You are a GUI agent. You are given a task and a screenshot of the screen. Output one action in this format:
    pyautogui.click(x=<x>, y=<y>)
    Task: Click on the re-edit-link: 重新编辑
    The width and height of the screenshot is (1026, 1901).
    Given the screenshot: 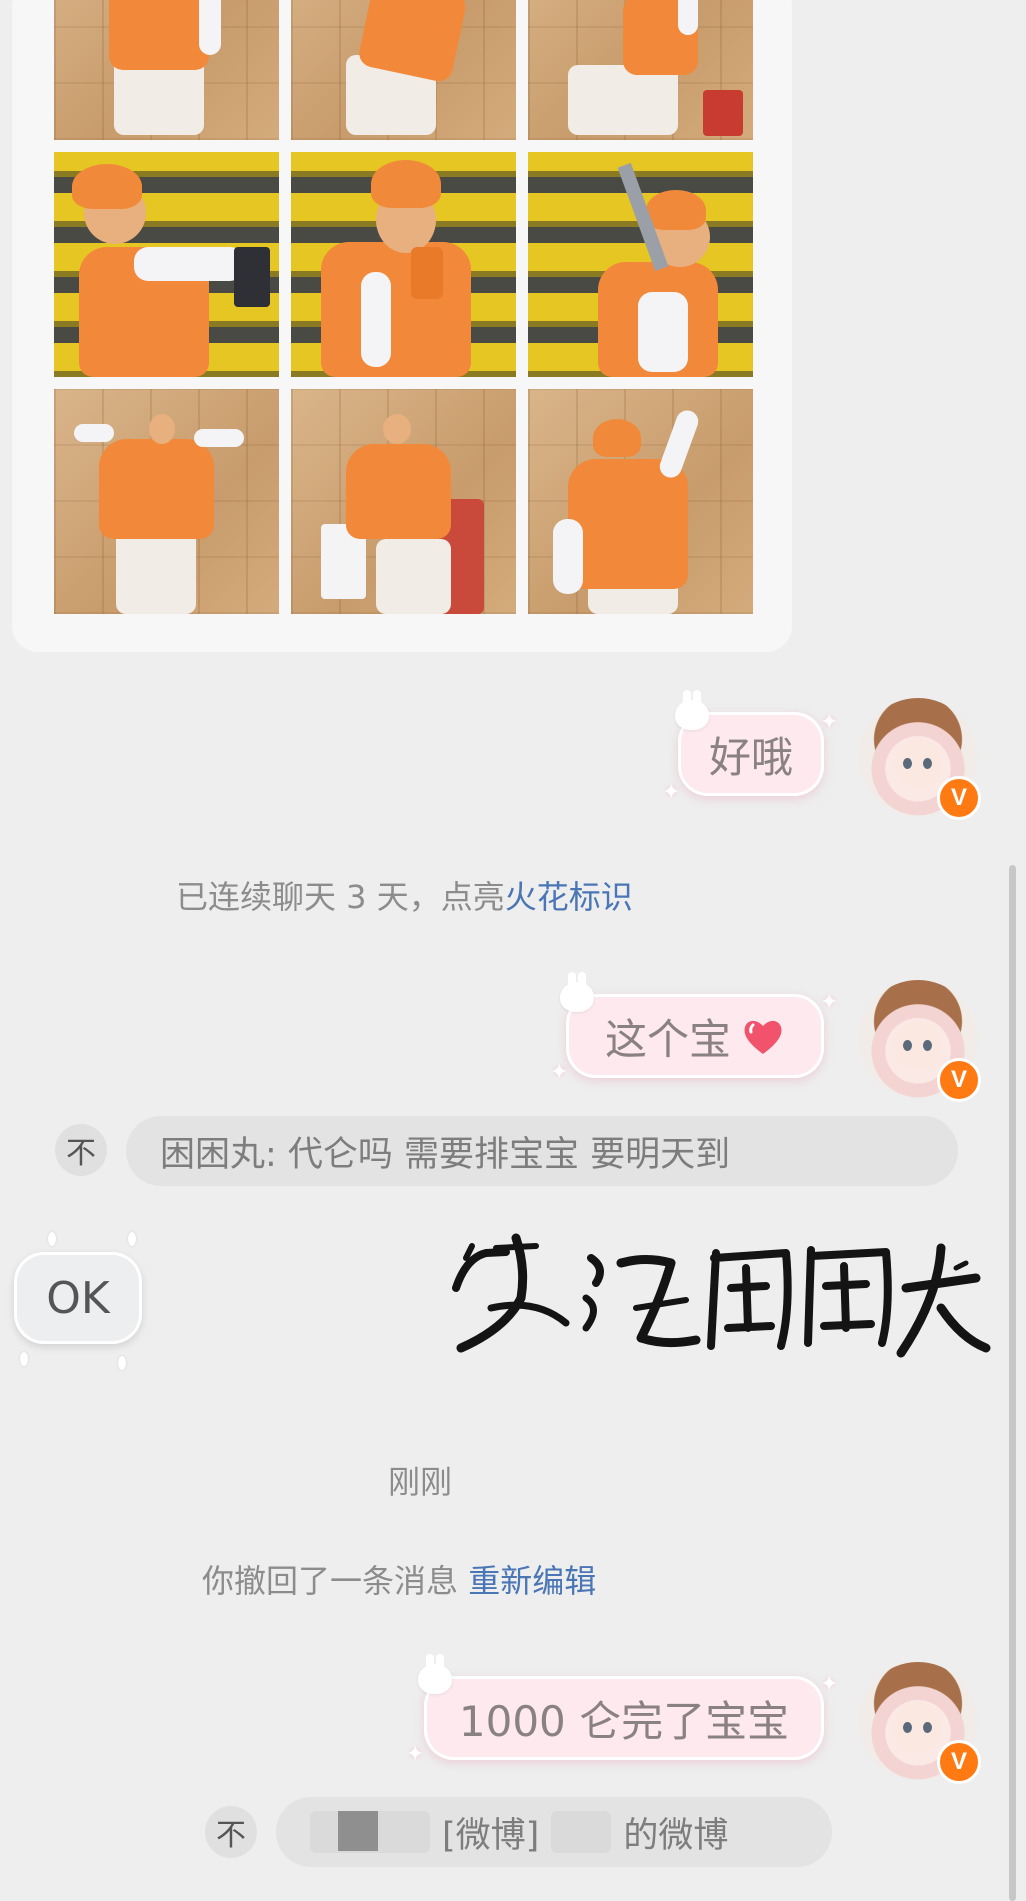 What is the action you would take?
    pyautogui.click(x=532, y=1581)
    